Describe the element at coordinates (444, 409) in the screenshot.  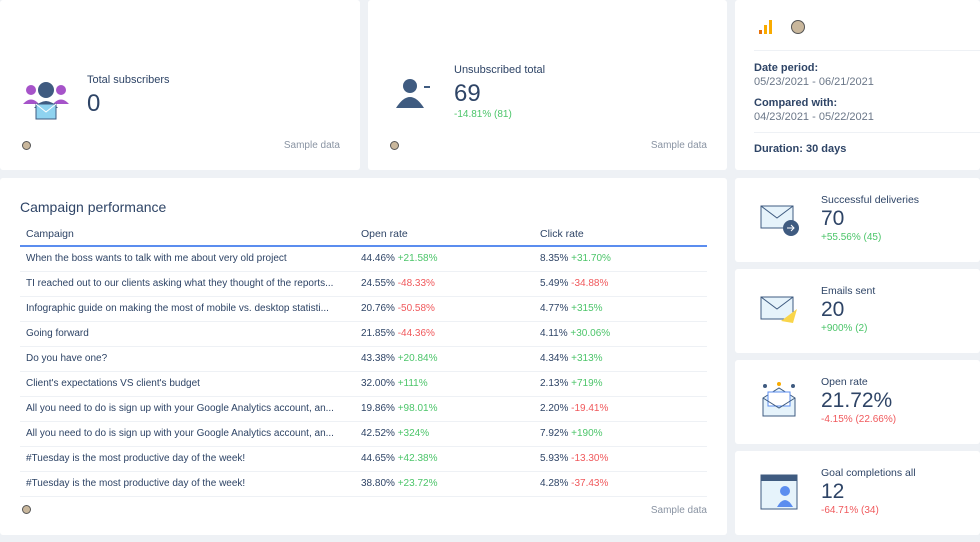
I see `open-rate-cell: 19.86% +98.01%` at that location.